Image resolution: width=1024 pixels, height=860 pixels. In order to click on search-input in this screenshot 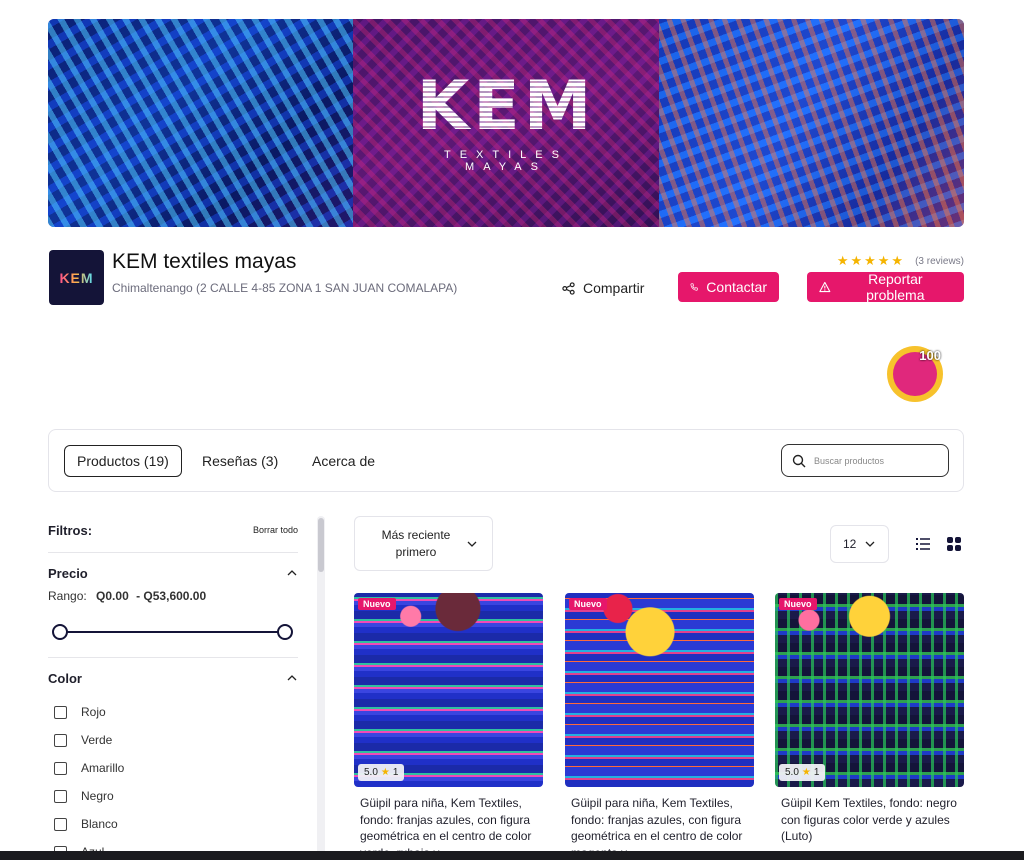, I will do `click(874, 460)`.